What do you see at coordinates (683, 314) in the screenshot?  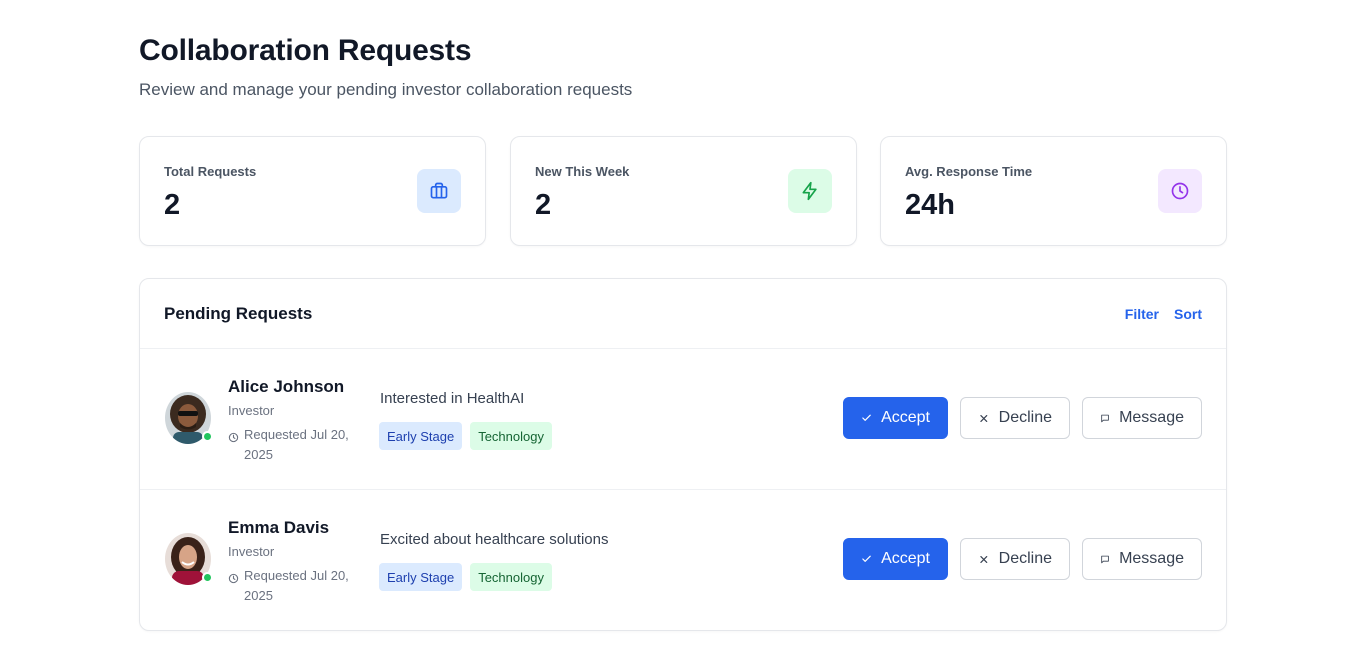 I see `panel-header: Pending Requests Filter Sort` at bounding box center [683, 314].